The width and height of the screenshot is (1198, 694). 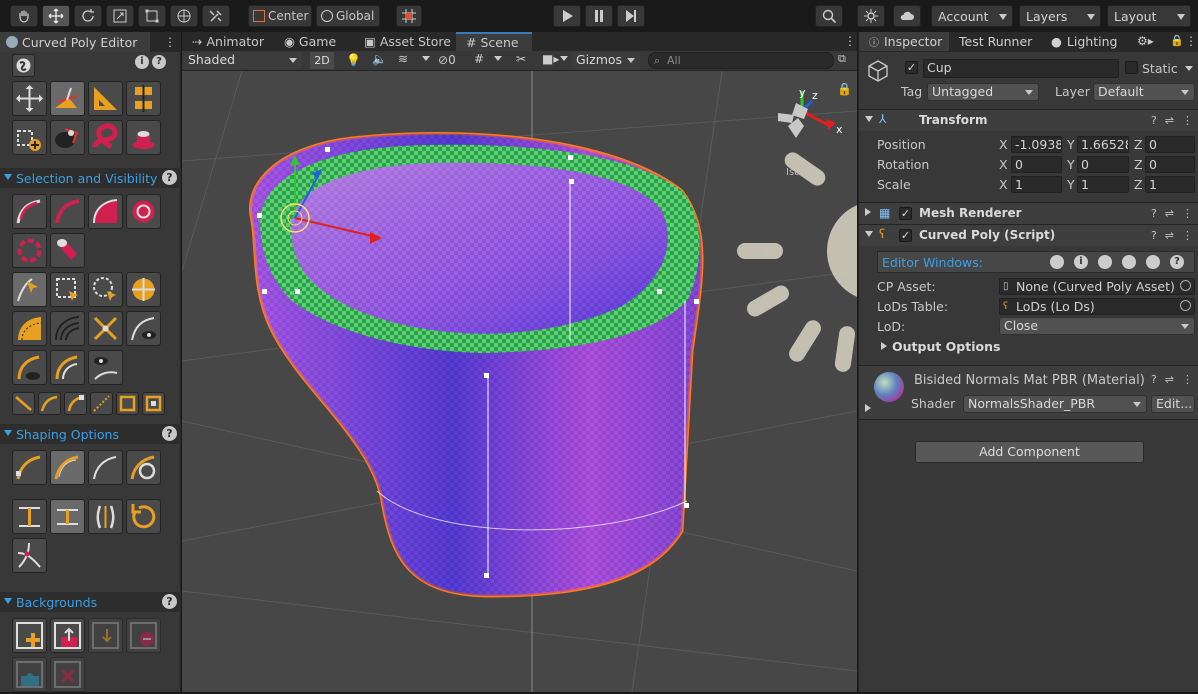 What do you see at coordinates (1144, 92) in the screenshot?
I see `layer-dropdown: Default` at bounding box center [1144, 92].